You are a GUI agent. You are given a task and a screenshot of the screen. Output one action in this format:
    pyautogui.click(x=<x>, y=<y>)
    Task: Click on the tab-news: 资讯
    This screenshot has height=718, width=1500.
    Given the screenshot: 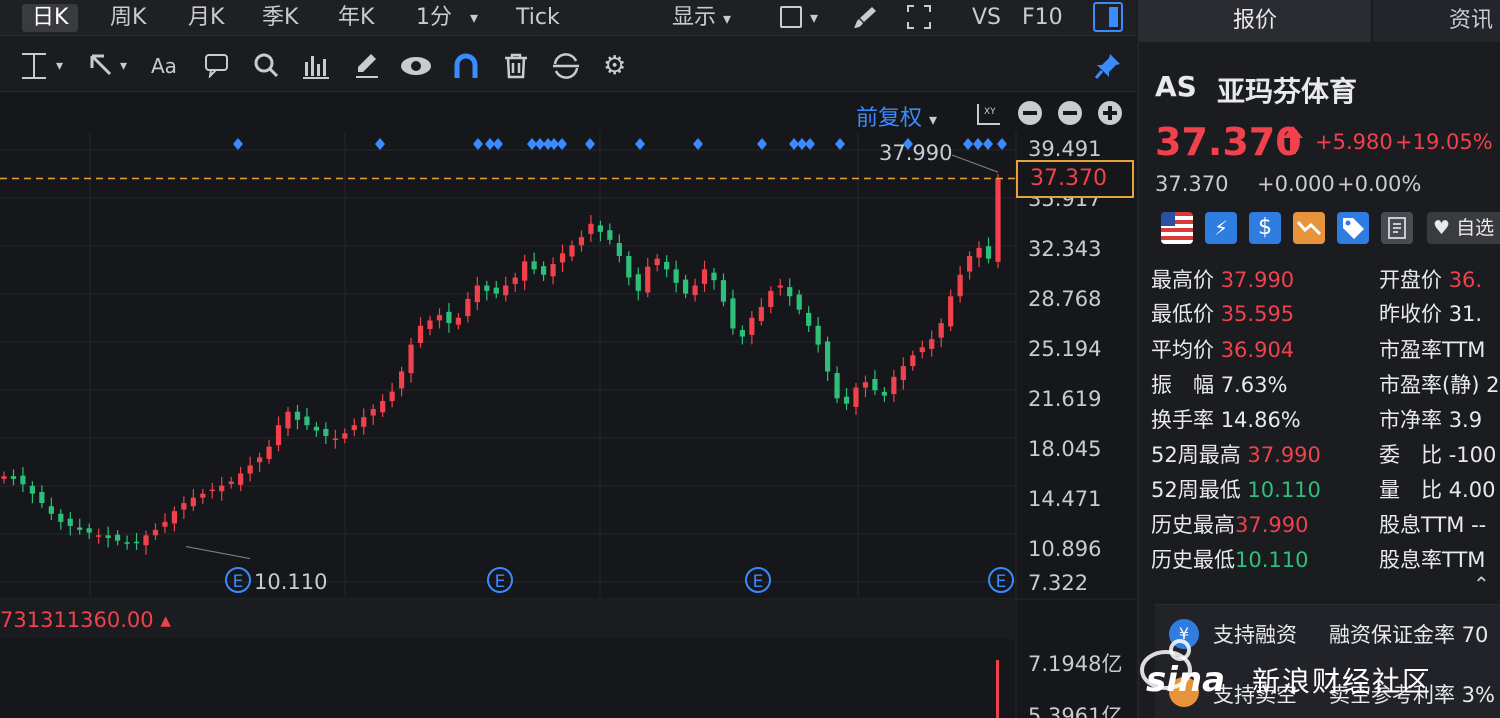 What is the action you would take?
    pyautogui.click(x=1436, y=21)
    